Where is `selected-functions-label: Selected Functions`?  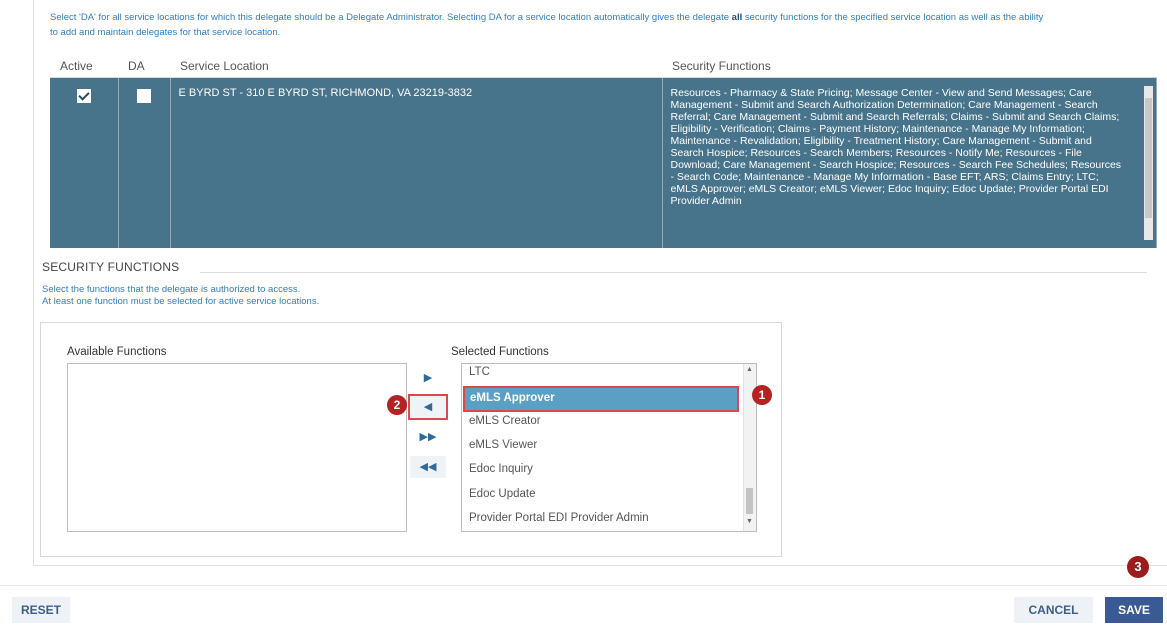 selected-functions-label: Selected Functions is located at coordinates (500, 352).